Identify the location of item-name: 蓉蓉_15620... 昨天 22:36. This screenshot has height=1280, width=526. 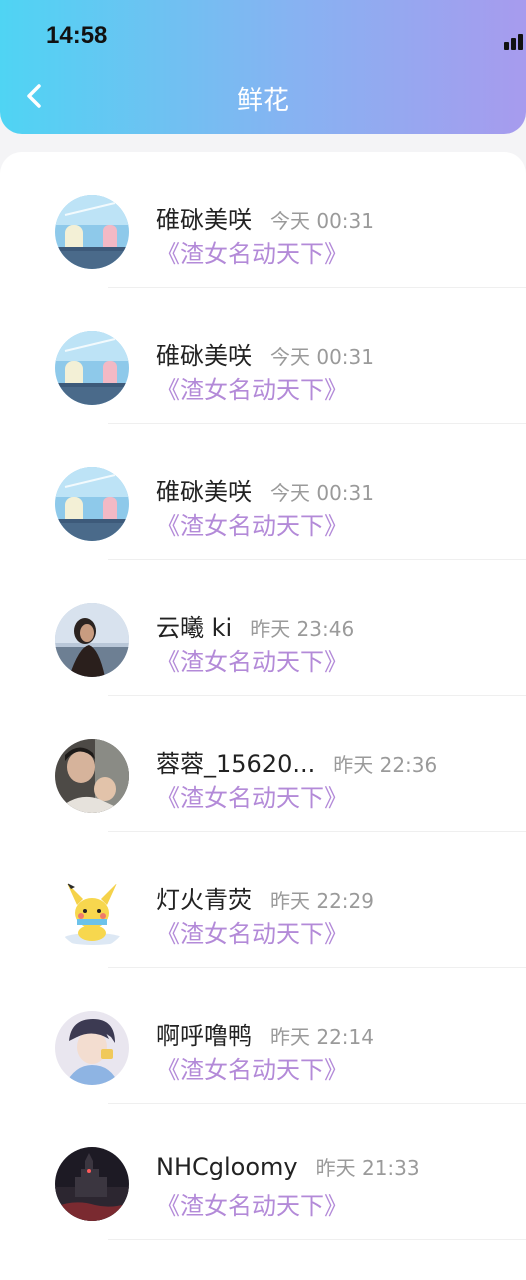
(296, 761).